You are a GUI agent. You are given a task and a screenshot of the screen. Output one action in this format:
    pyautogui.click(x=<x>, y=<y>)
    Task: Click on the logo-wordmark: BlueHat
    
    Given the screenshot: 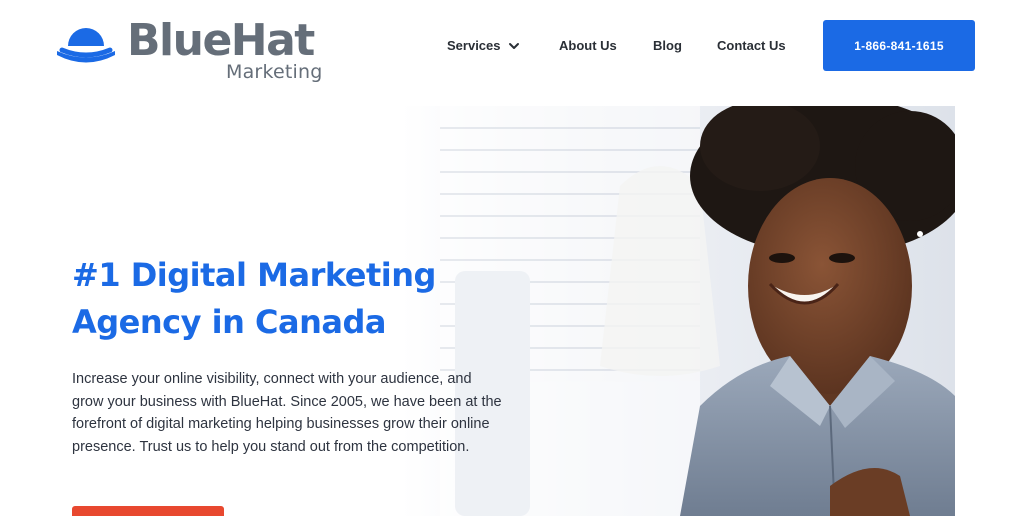 What is the action you would take?
    pyautogui.click(x=221, y=40)
    